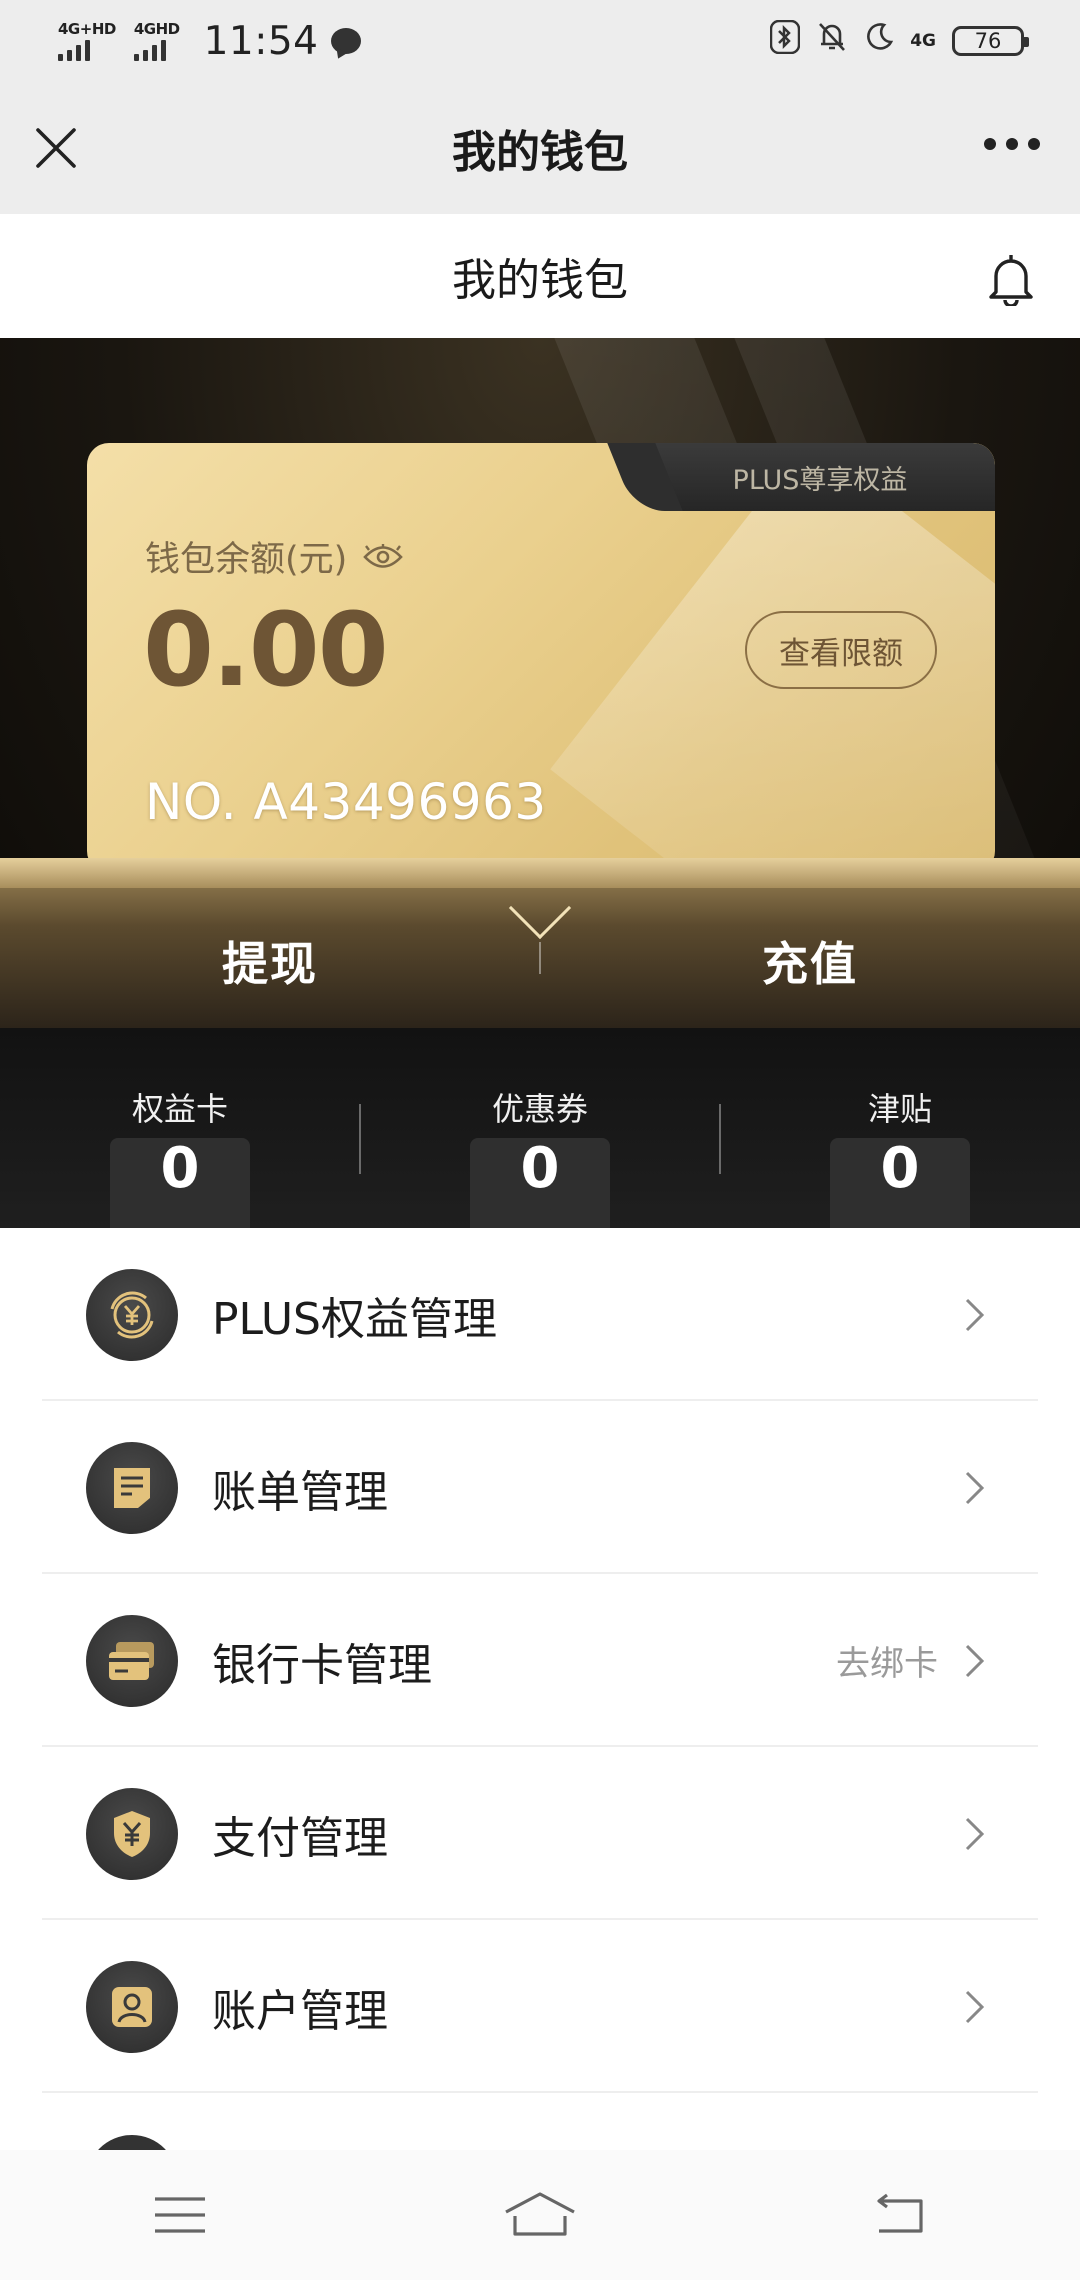 The image size is (1080, 2280). What do you see at coordinates (132, 2006) in the screenshot?
I see `account-icon` at bounding box center [132, 2006].